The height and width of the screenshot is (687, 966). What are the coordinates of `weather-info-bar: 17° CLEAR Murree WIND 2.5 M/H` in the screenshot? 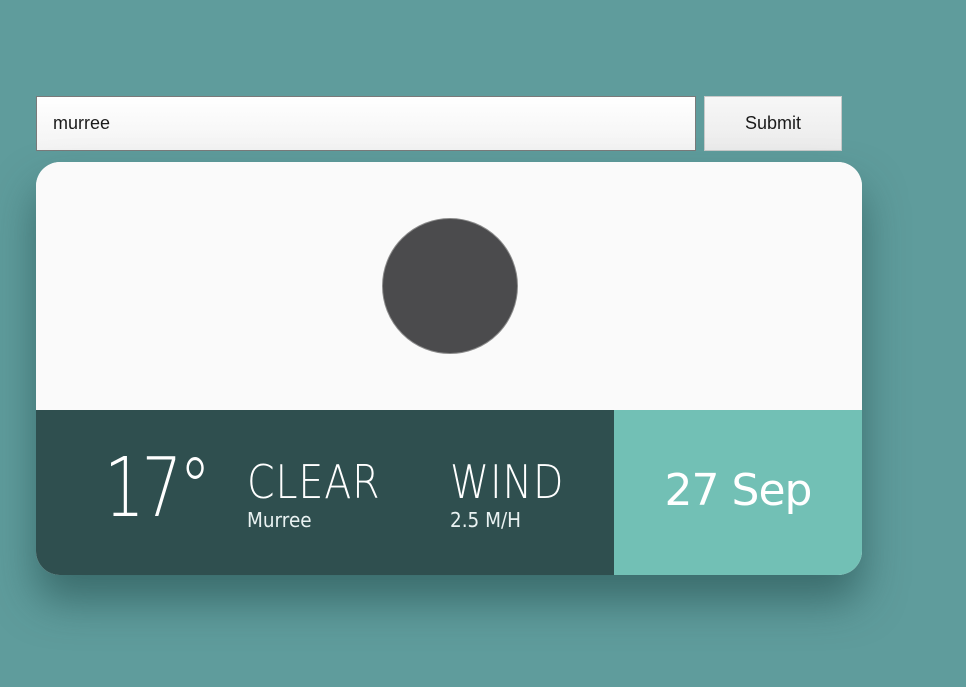 It's located at (325, 492).